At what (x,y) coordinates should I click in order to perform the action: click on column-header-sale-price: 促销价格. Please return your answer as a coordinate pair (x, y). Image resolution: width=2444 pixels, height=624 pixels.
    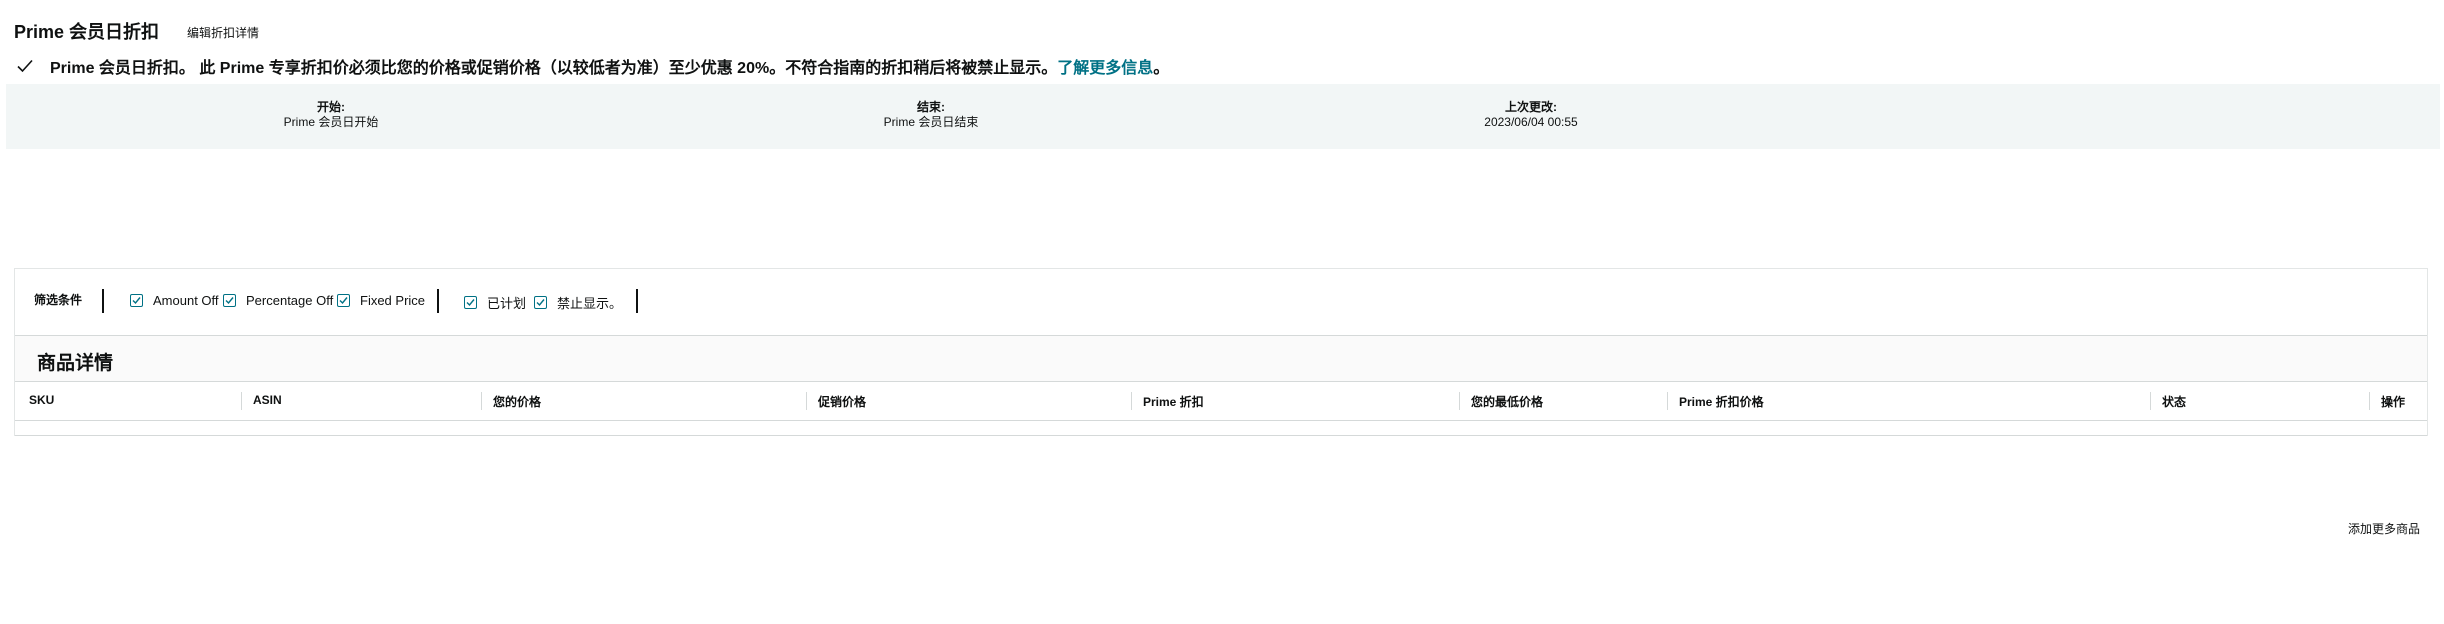
    Looking at the image, I should click on (842, 401).